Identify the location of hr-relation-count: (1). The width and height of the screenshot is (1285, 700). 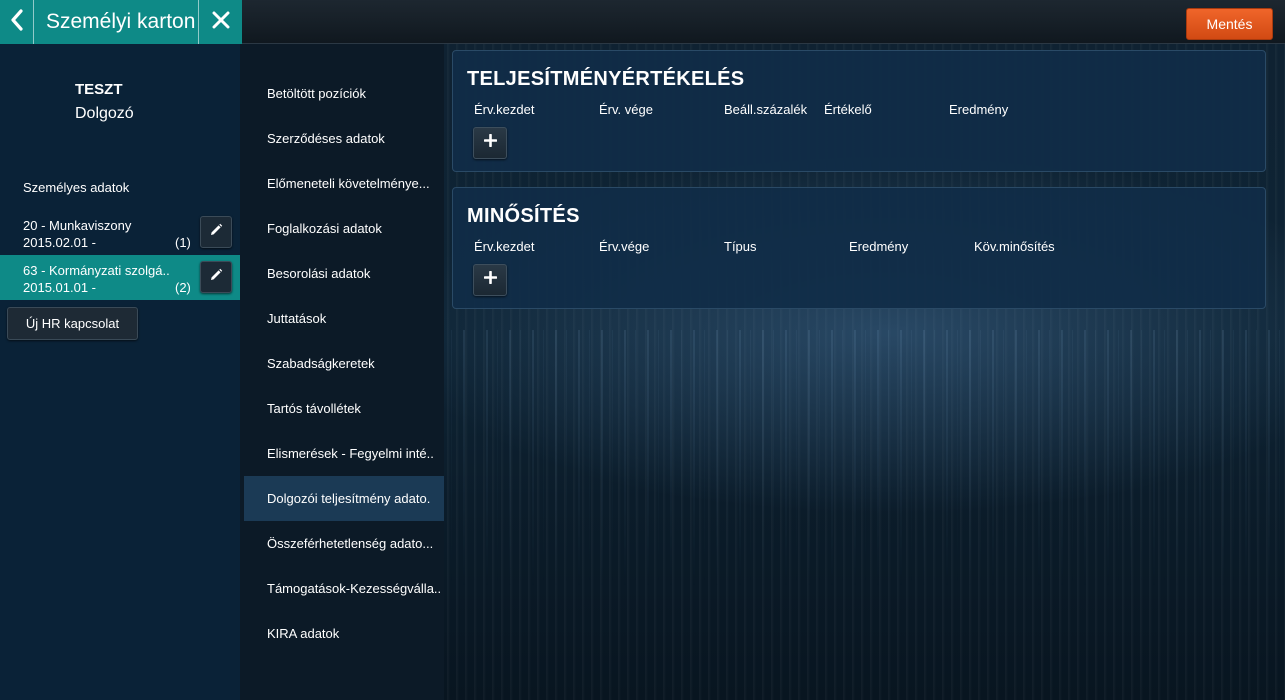
(183, 242).